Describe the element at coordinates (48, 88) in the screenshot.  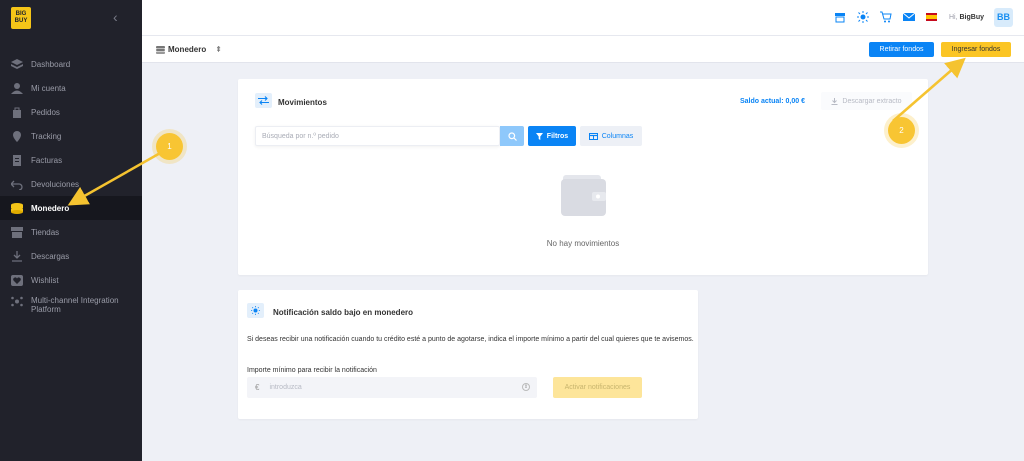
I see `sidebar-item-label: Mi cuenta` at that location.